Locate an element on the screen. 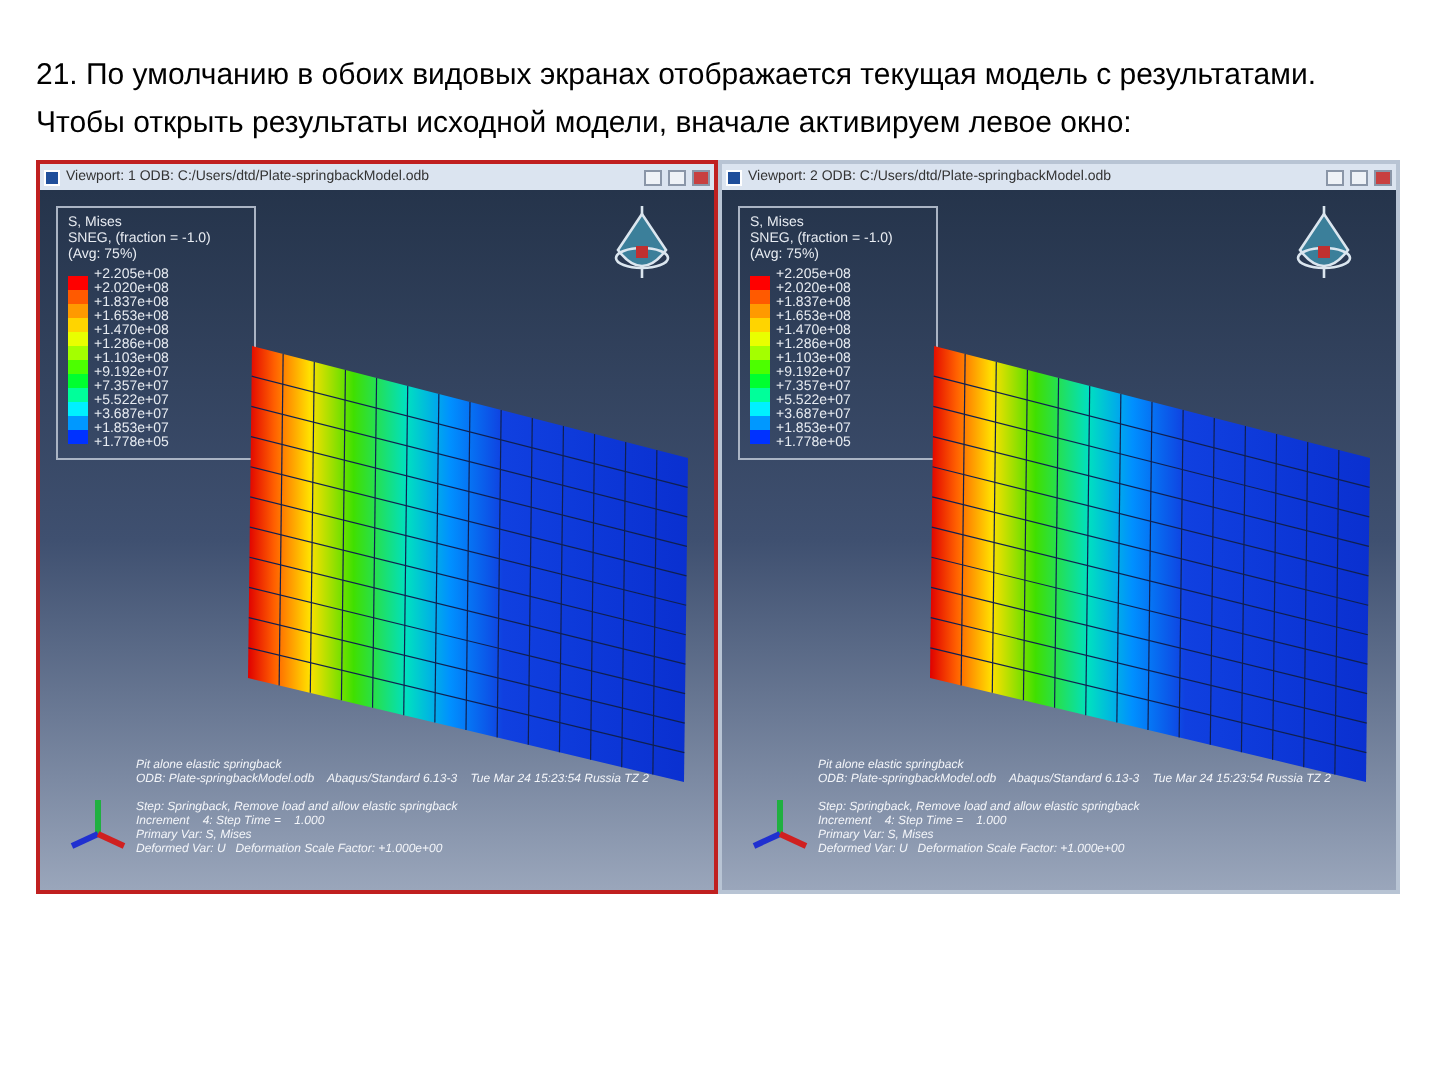 This screenshot has height=1080, width=1440. instruction-text: 21. По умолчанию в обоих видовых экранах отображается текущая модель с результатами. Чтобы открыть результаты исходной модели, вначале активируем левое окно: is located at coordinates (677, 100).